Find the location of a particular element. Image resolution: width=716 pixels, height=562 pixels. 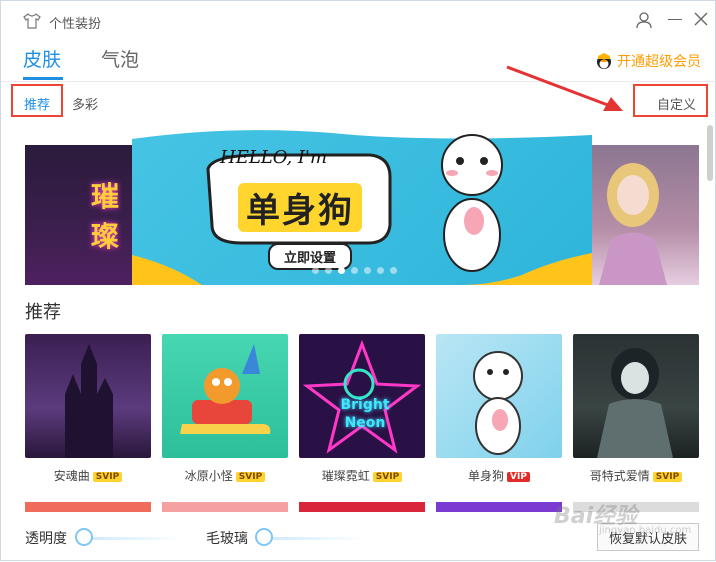

skin-caption: 冰原小怪 SVIP is located at coordinates (225, 475).